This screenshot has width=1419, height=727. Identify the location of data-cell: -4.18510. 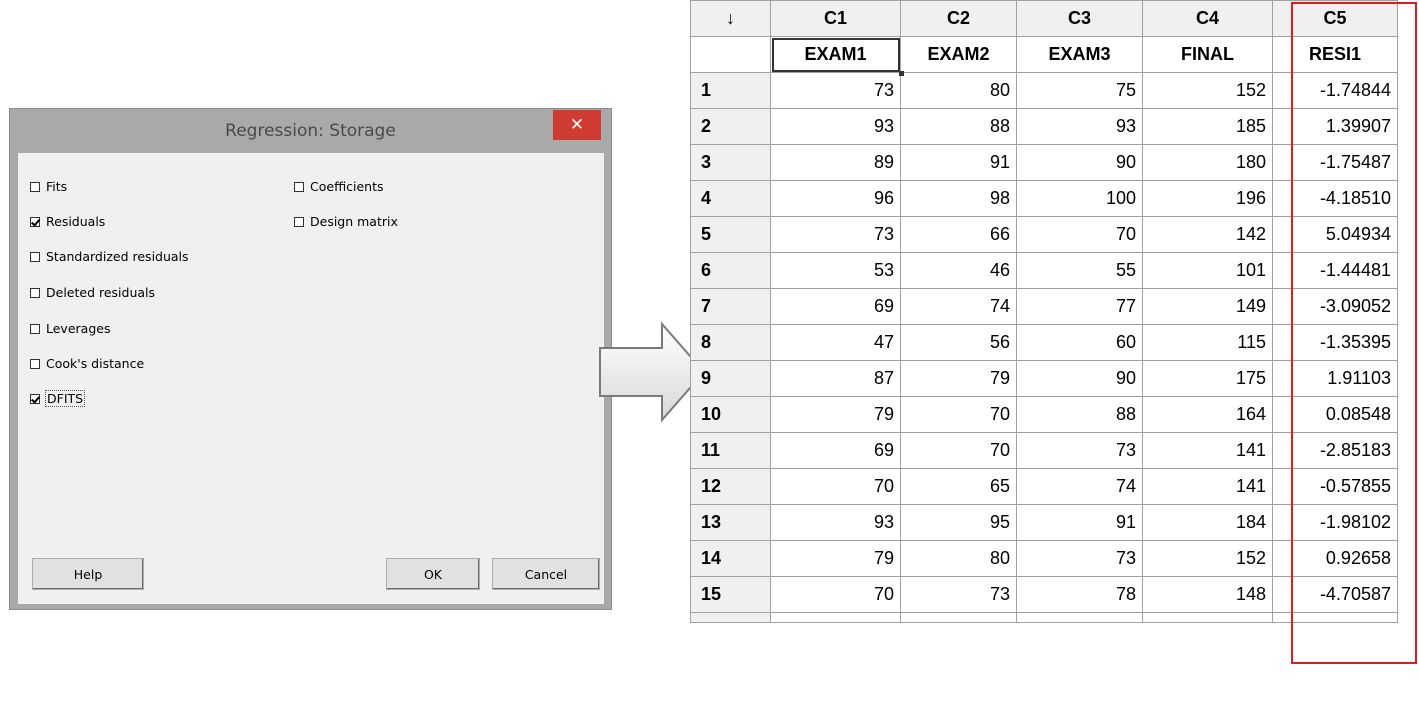
(1335, 198).